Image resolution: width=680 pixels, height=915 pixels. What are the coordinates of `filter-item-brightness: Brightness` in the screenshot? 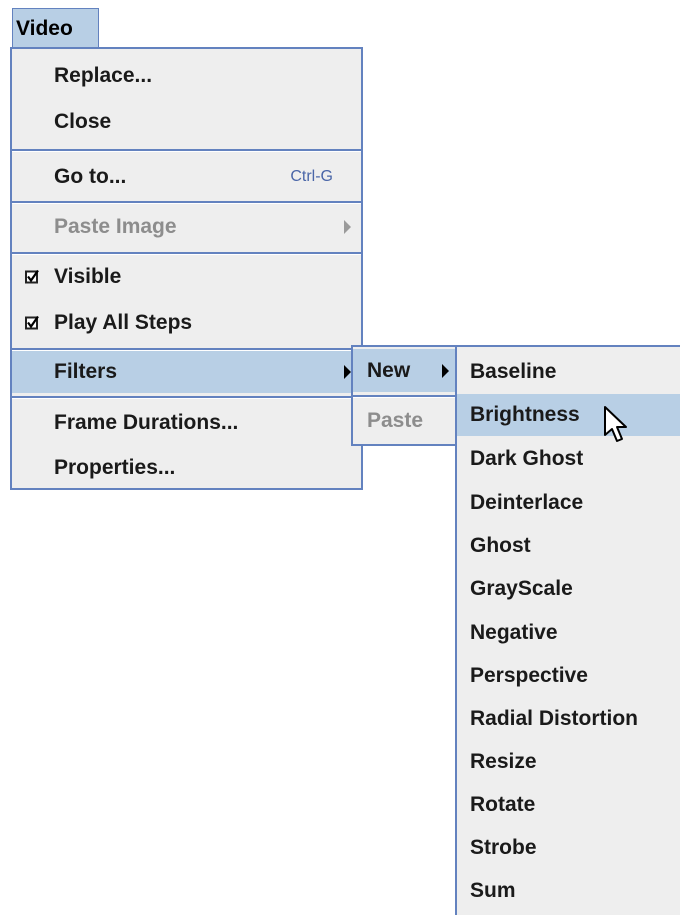 It's located at (568, 415).